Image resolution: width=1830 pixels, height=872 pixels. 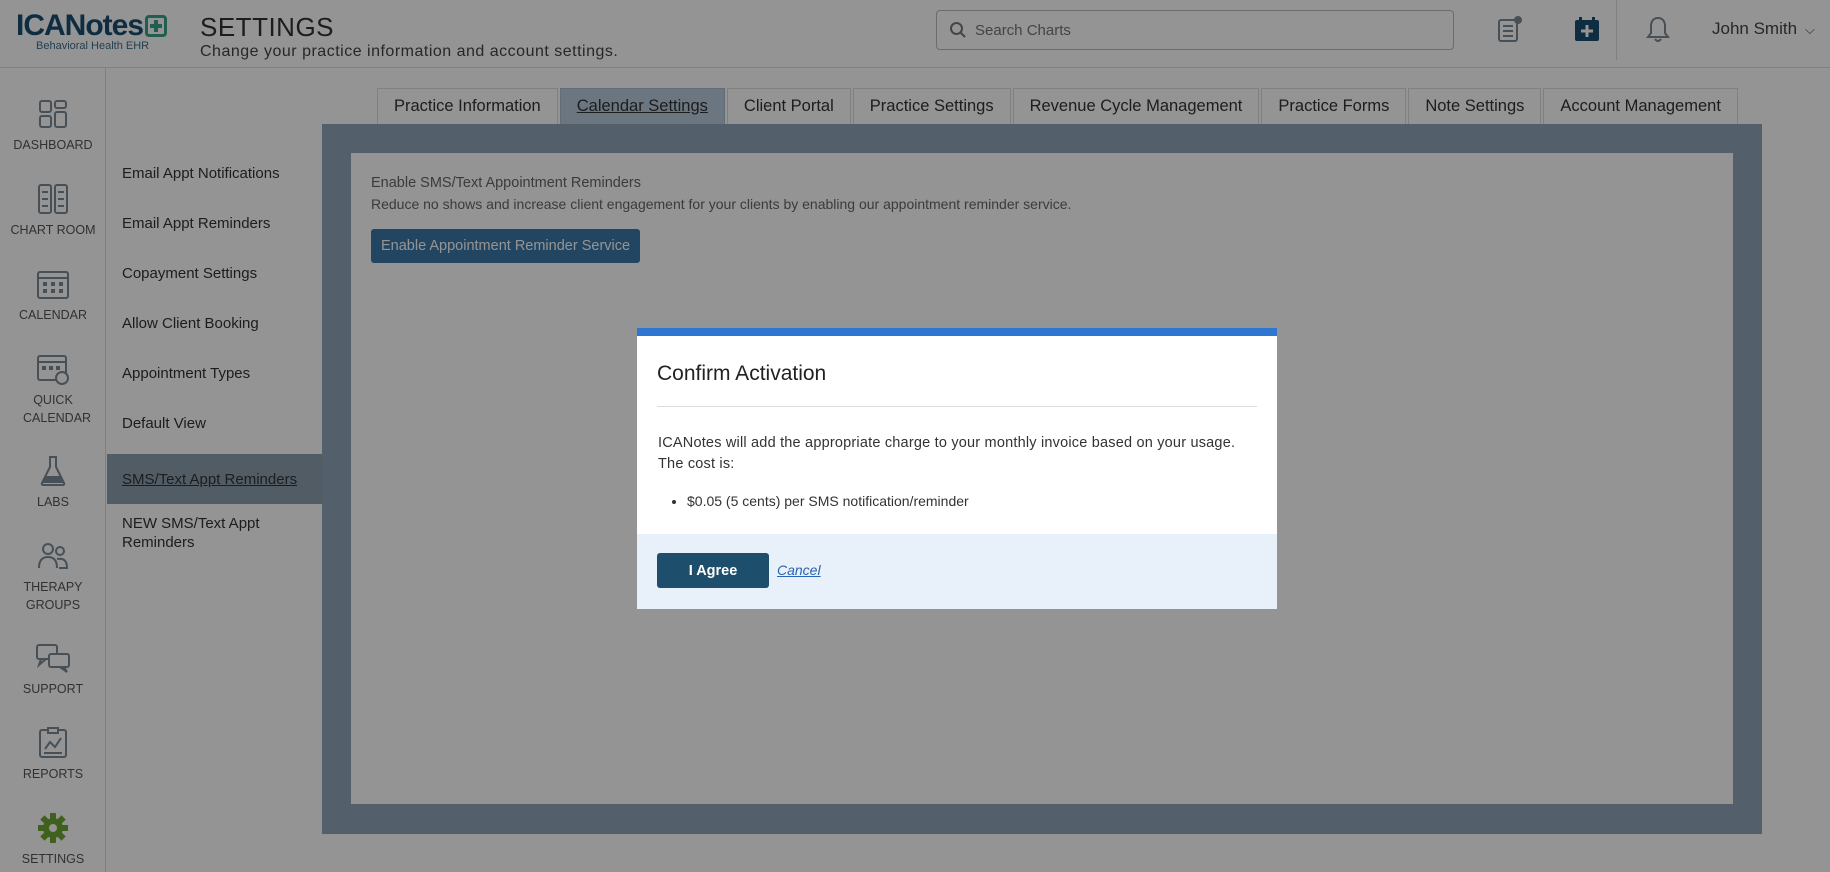 What do you see at coordinates (957, 571) in the screenshot?
I see `dialog-footer: I Agree Cancel` at bounding box center [957, 571].